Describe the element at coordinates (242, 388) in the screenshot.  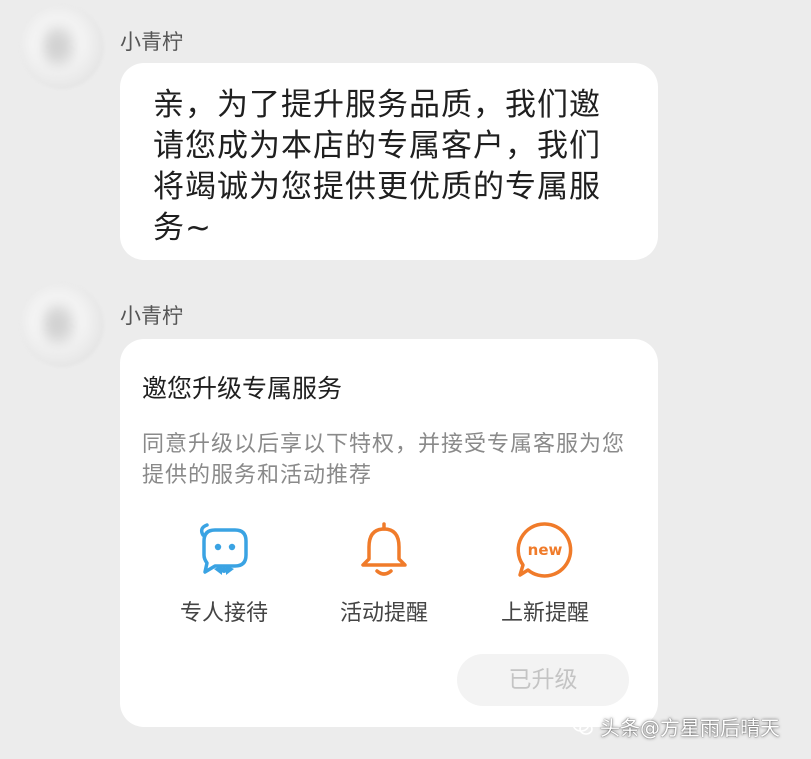
I see `card-title: 邀您升级专属服务` at that location.